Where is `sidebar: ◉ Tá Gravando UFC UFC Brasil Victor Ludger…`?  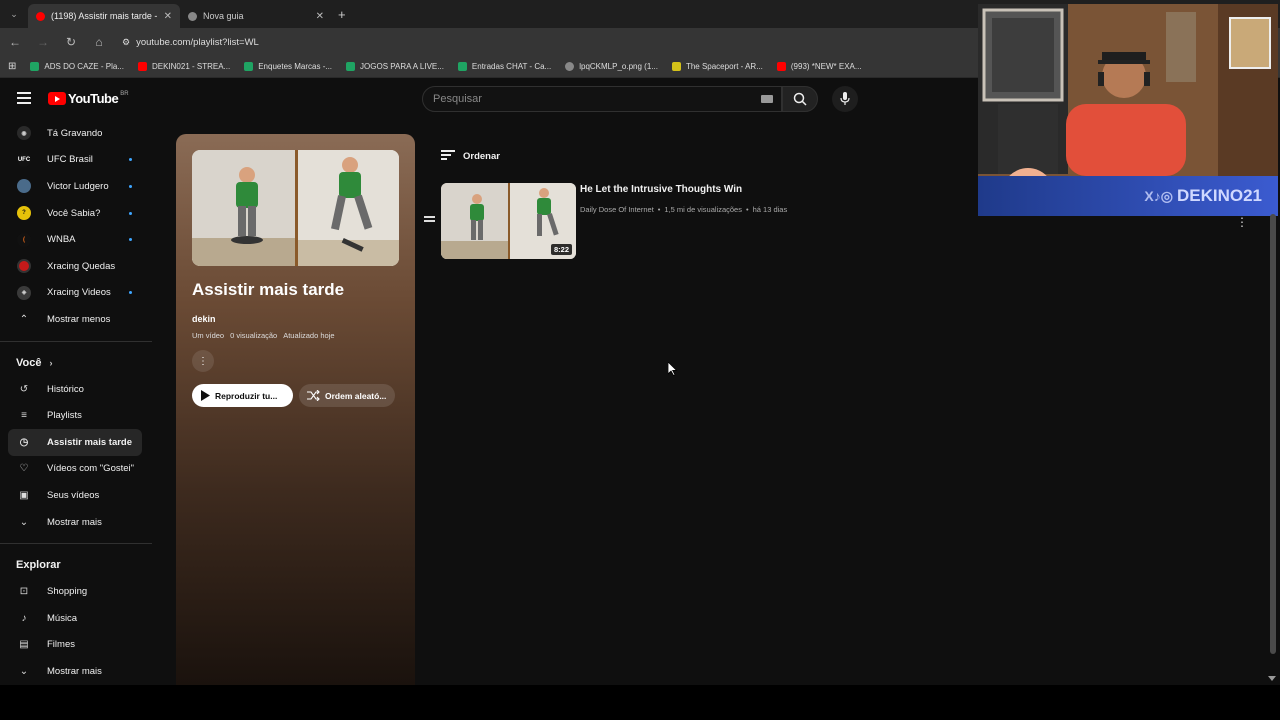
sidebar: ◉ Tá Gravando UFC UFC Brasil Victor Ludger… is located at coordinates (76, 402).